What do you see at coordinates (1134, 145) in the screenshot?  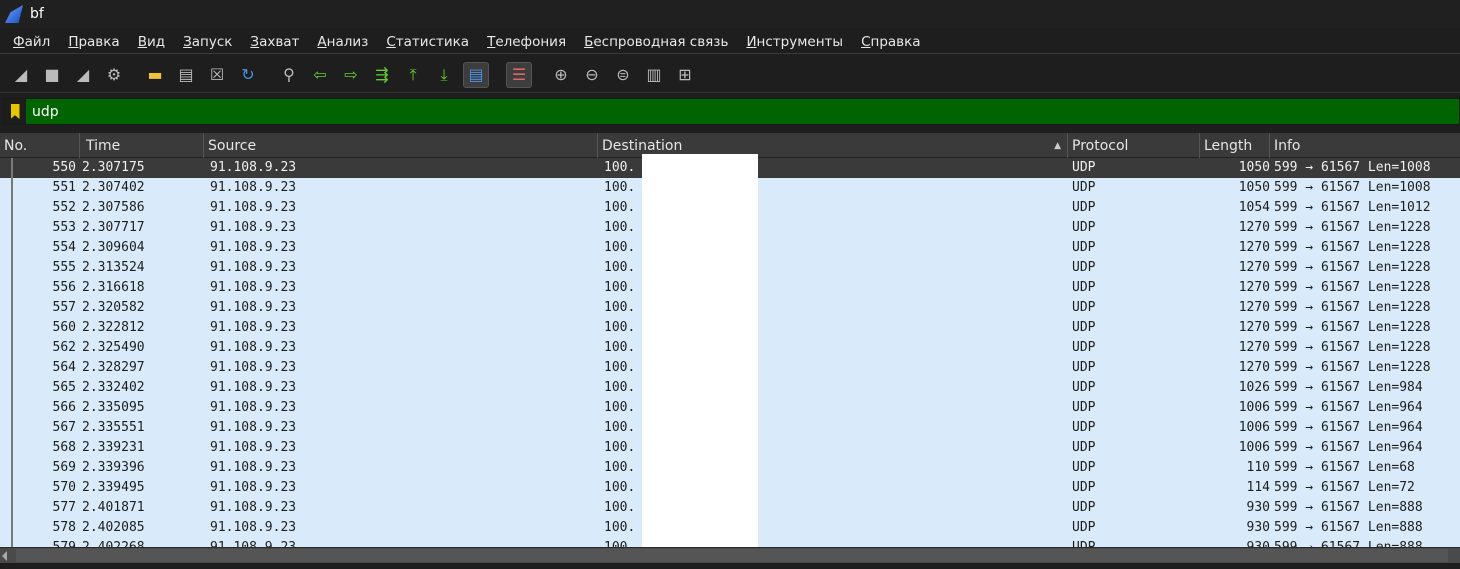 I see `column-protocol: Protocol` at bounding box center [1134, 145].